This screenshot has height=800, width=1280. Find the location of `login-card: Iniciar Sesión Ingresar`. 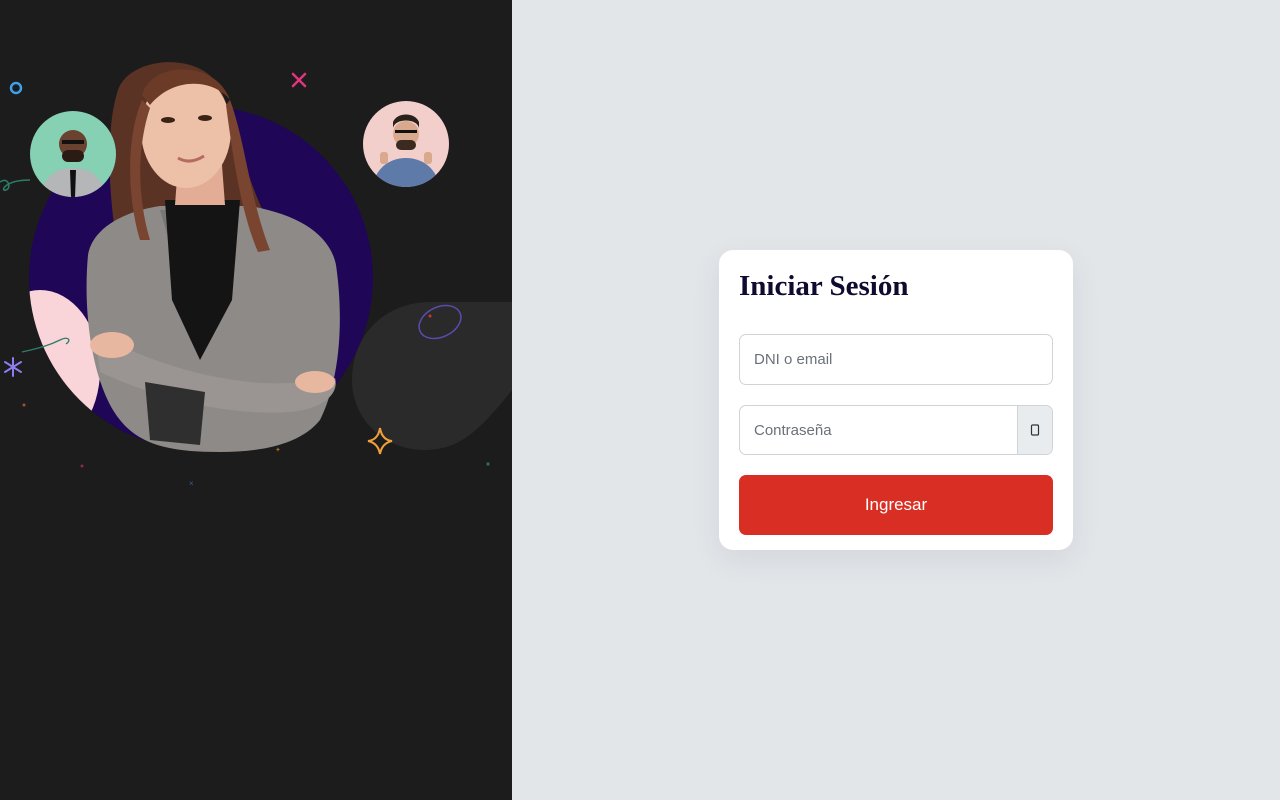

login-card: Iniciar Sesión Ingresar is located at coordinates (896, 400).